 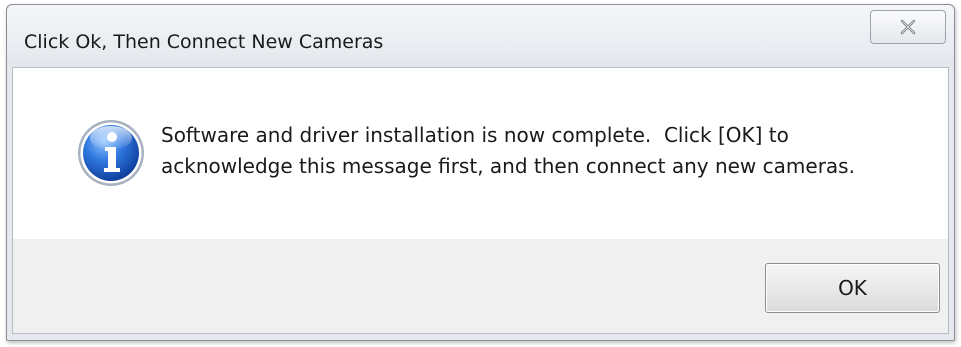 I want to click on close-button, so click(x=908, y=27).